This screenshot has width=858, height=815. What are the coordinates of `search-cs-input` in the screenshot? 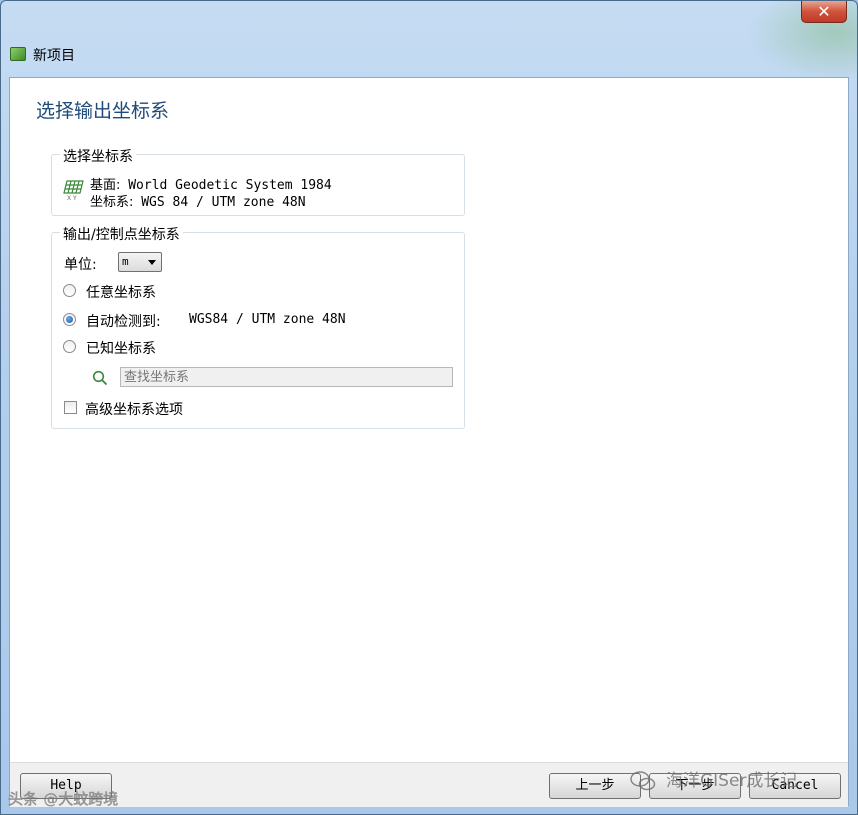 It's located at (286, 377).